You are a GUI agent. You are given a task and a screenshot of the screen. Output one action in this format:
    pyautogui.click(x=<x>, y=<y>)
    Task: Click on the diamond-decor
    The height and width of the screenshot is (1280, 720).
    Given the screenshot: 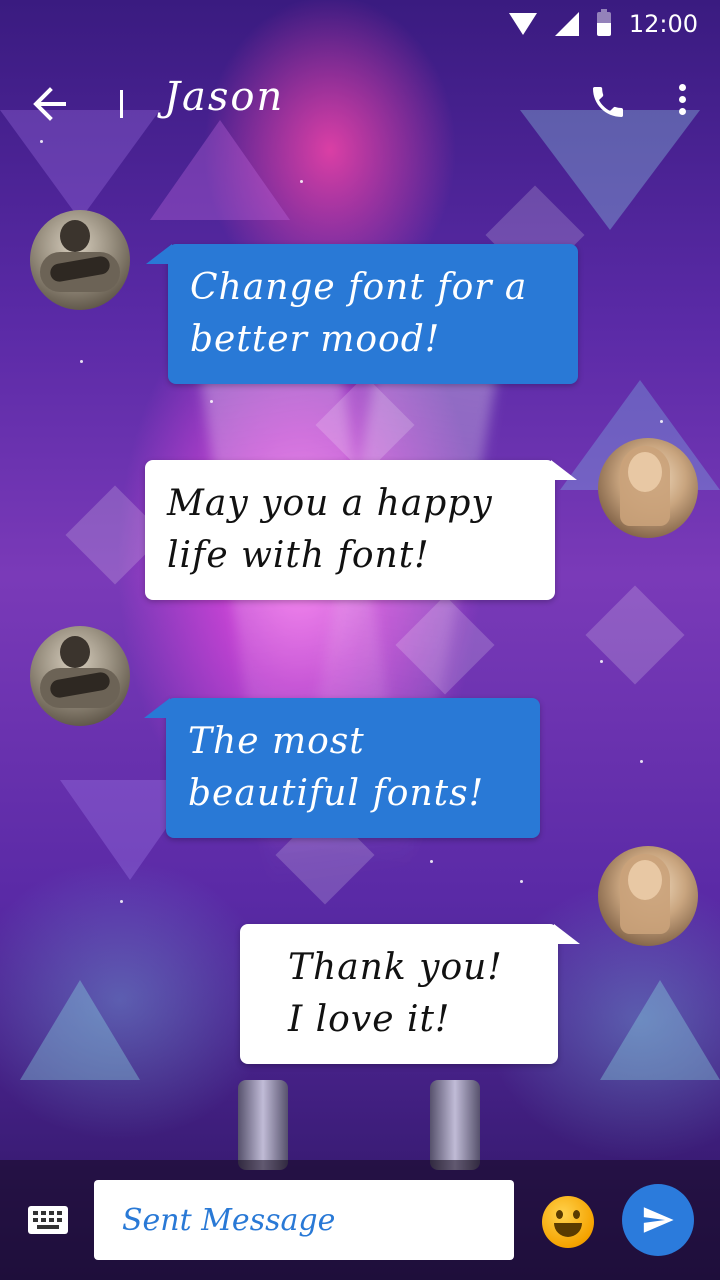 What is the action you would take?
    pyautogui.click(x=635, y=635)
    